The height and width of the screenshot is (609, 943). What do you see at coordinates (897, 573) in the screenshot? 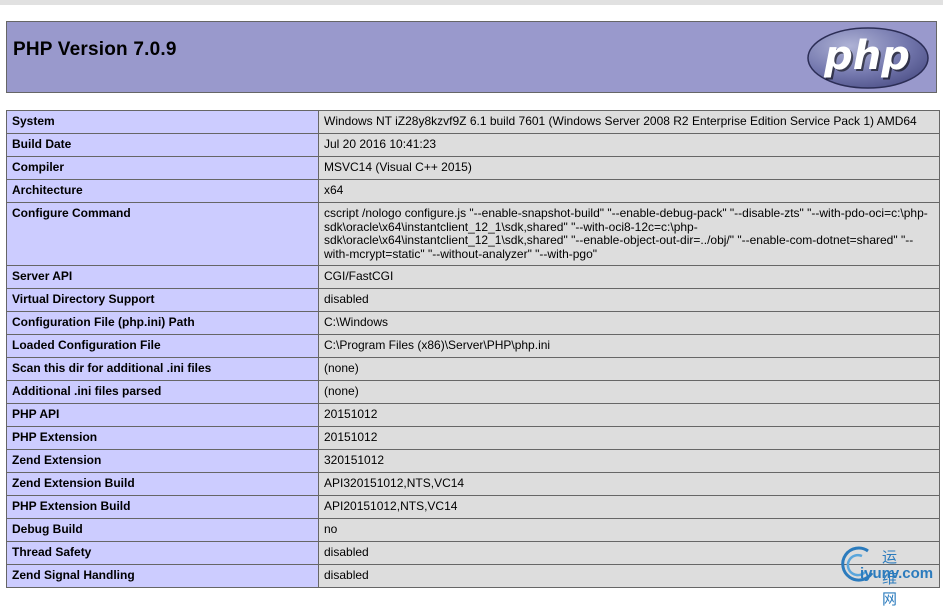
I see `watermark-en-text: iyunv.com` at bounding box center [897, 573].